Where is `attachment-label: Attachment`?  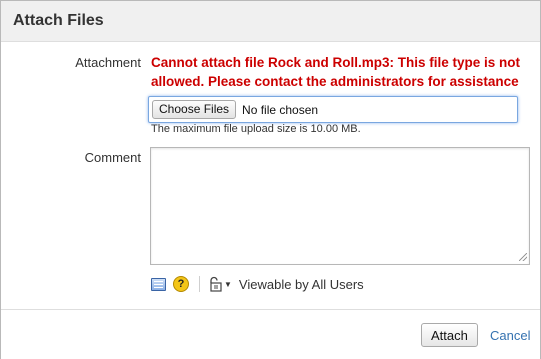
attachment-label: Attachment is located at coordinates (108, 62).